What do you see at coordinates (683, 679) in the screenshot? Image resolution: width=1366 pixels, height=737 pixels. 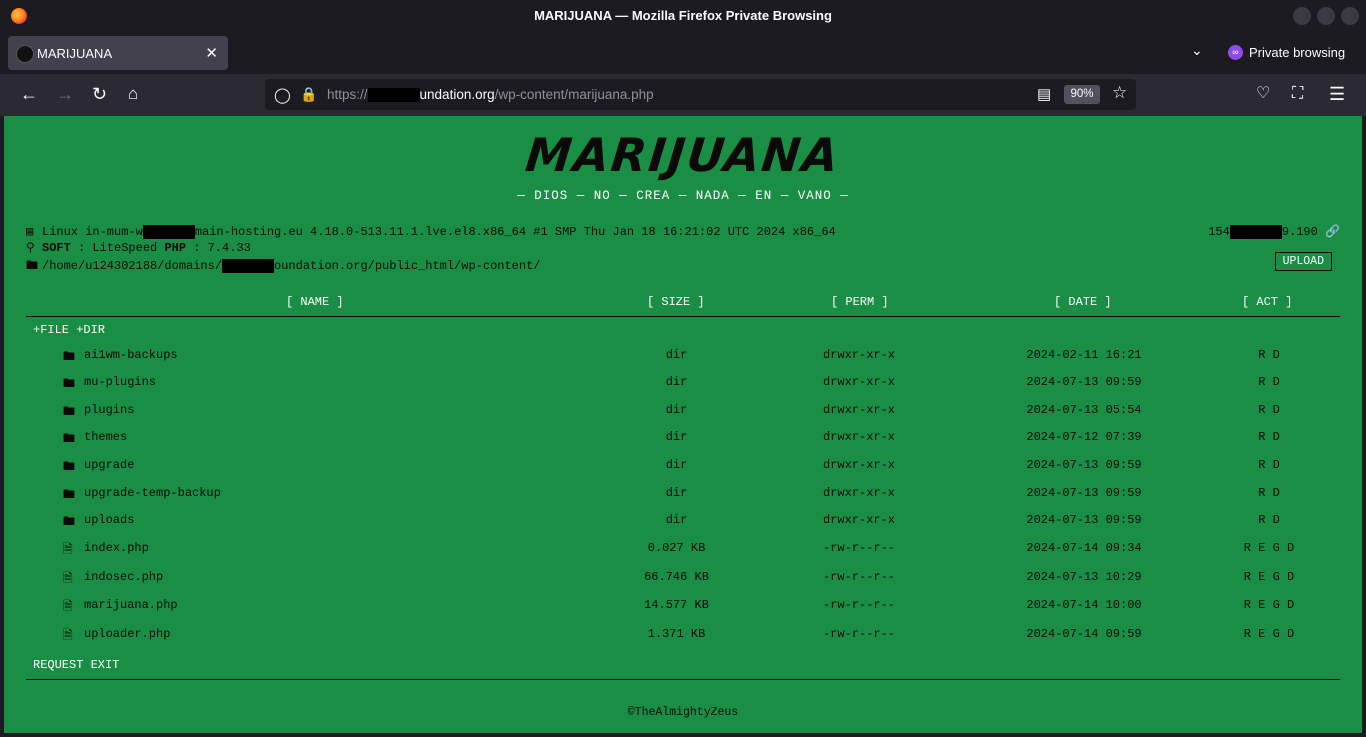 I see `footer-divider` at bounding box center [683, 679].